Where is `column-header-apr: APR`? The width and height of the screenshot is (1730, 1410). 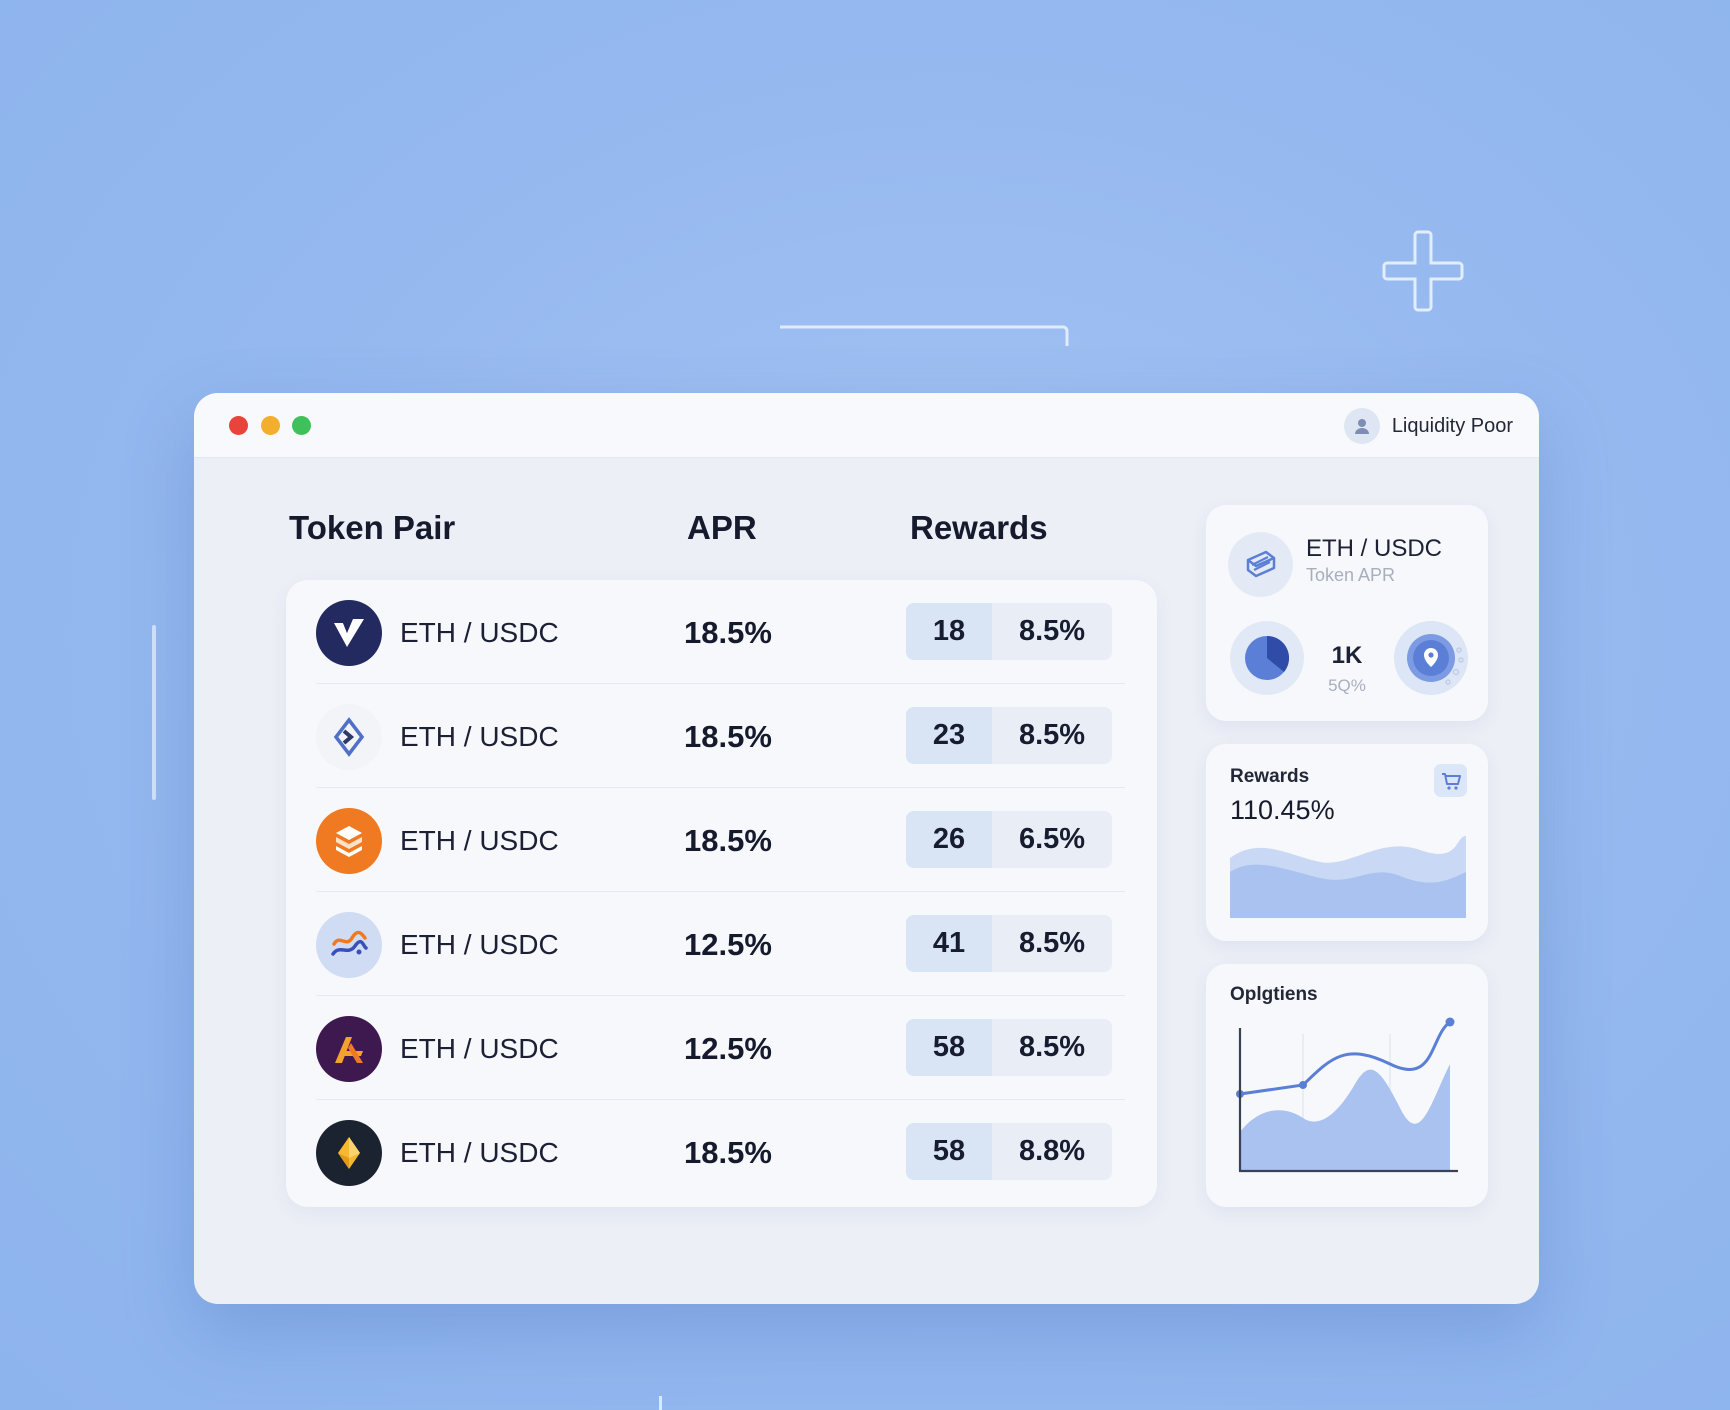 column-header-apr: APR is located at coordinates (722, 527).